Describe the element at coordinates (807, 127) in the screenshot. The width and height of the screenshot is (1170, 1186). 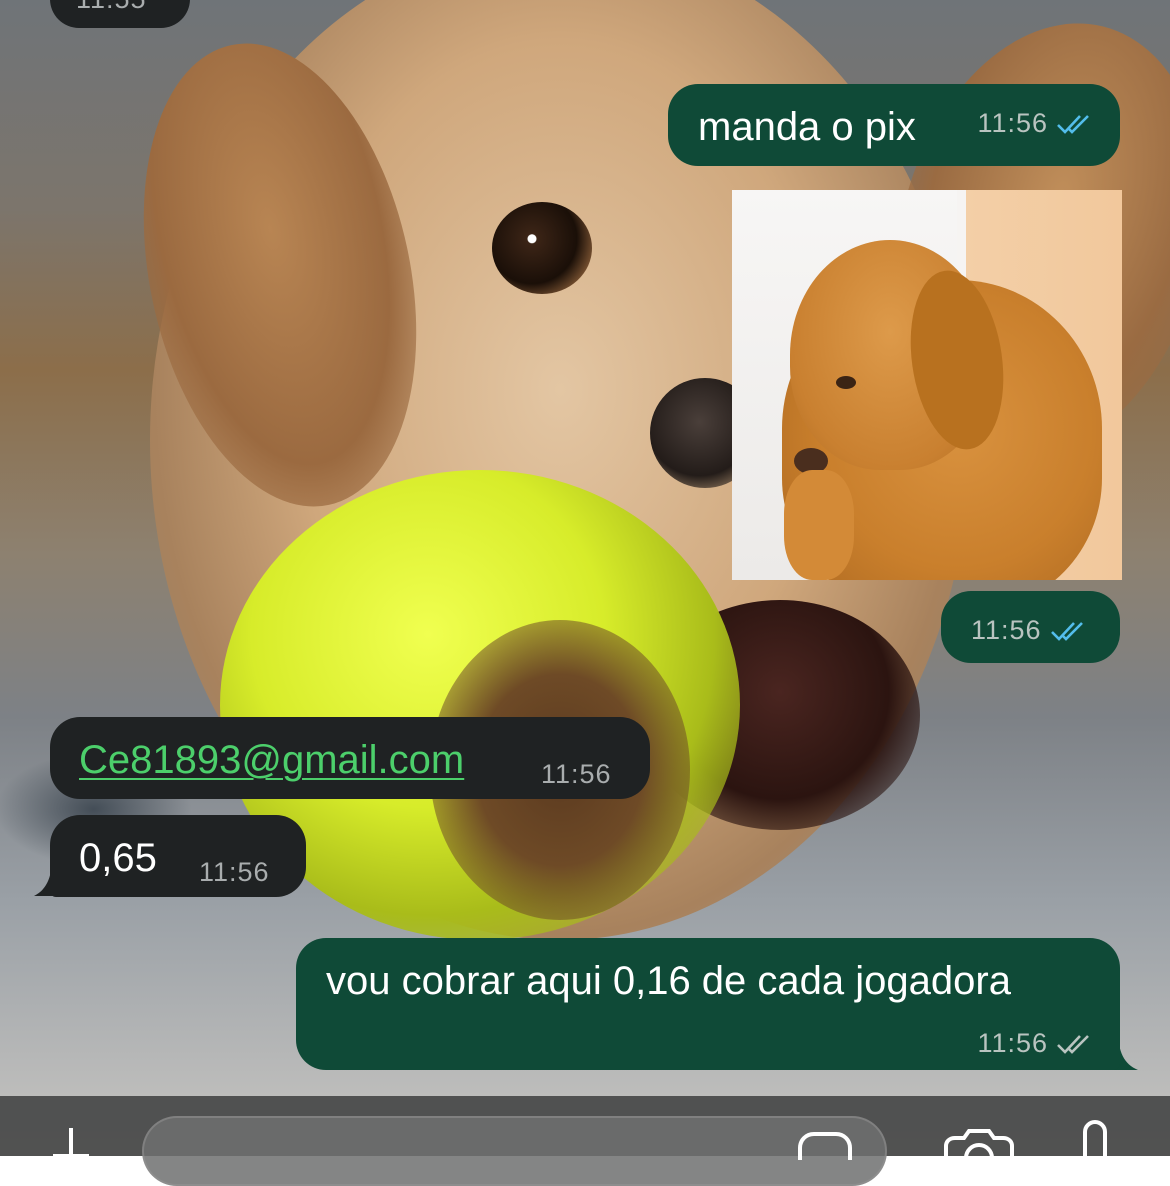
I see `message-text: manda o pix` at that location.